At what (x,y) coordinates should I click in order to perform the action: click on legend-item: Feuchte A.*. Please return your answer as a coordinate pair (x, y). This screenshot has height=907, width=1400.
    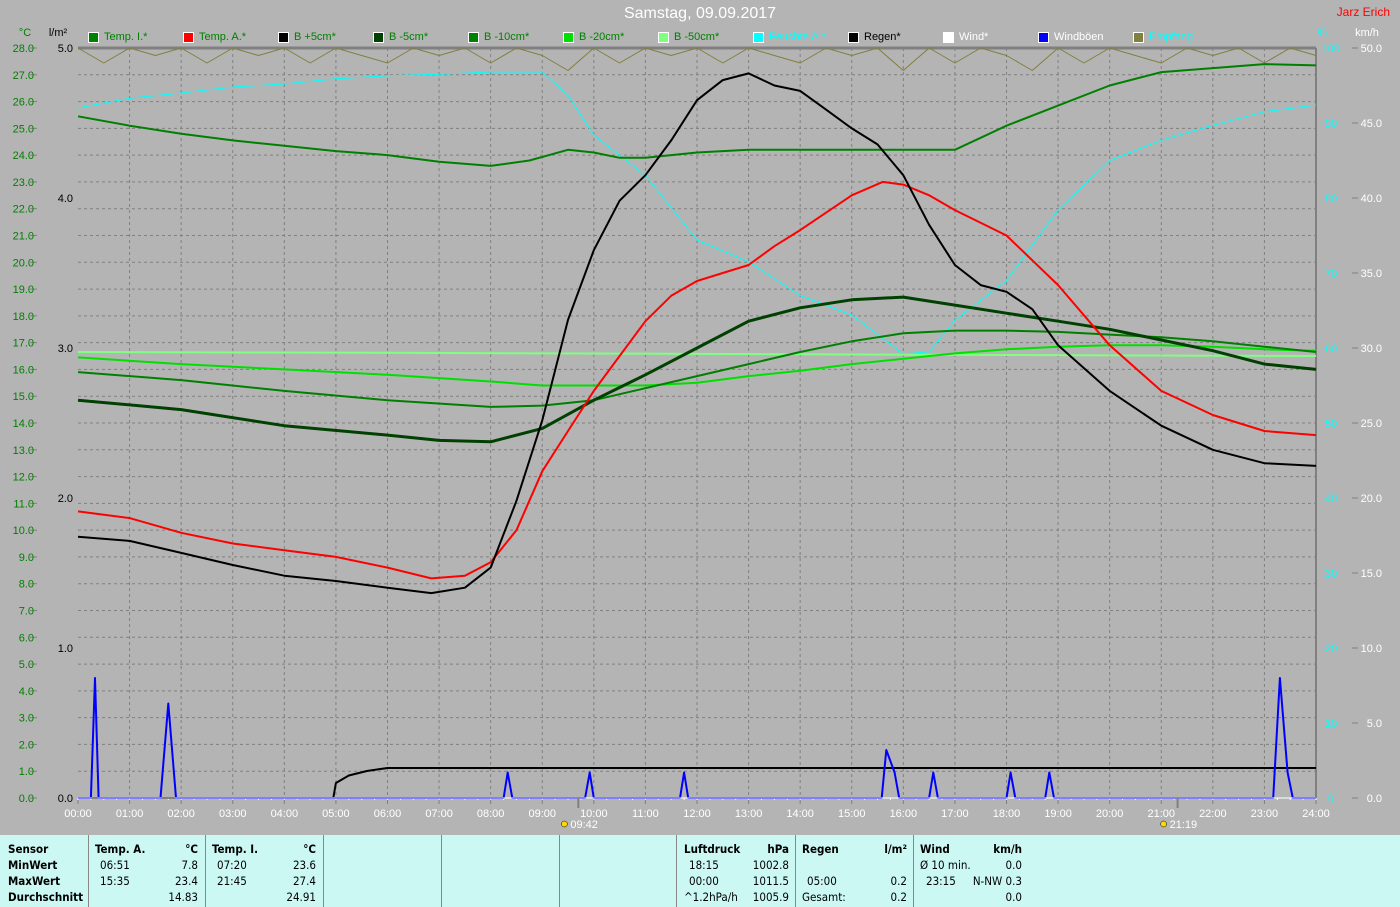
    Looking at the image, I should click on (789, 37).